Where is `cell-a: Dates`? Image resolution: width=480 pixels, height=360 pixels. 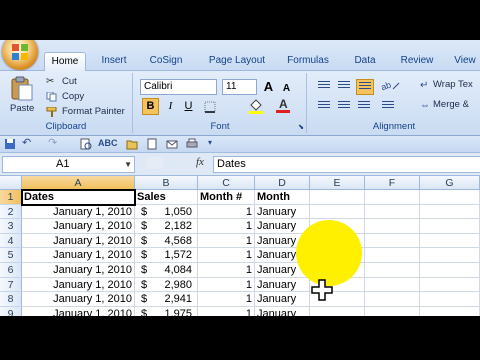
cell-a: Dates is located at coordinates (78, 197).